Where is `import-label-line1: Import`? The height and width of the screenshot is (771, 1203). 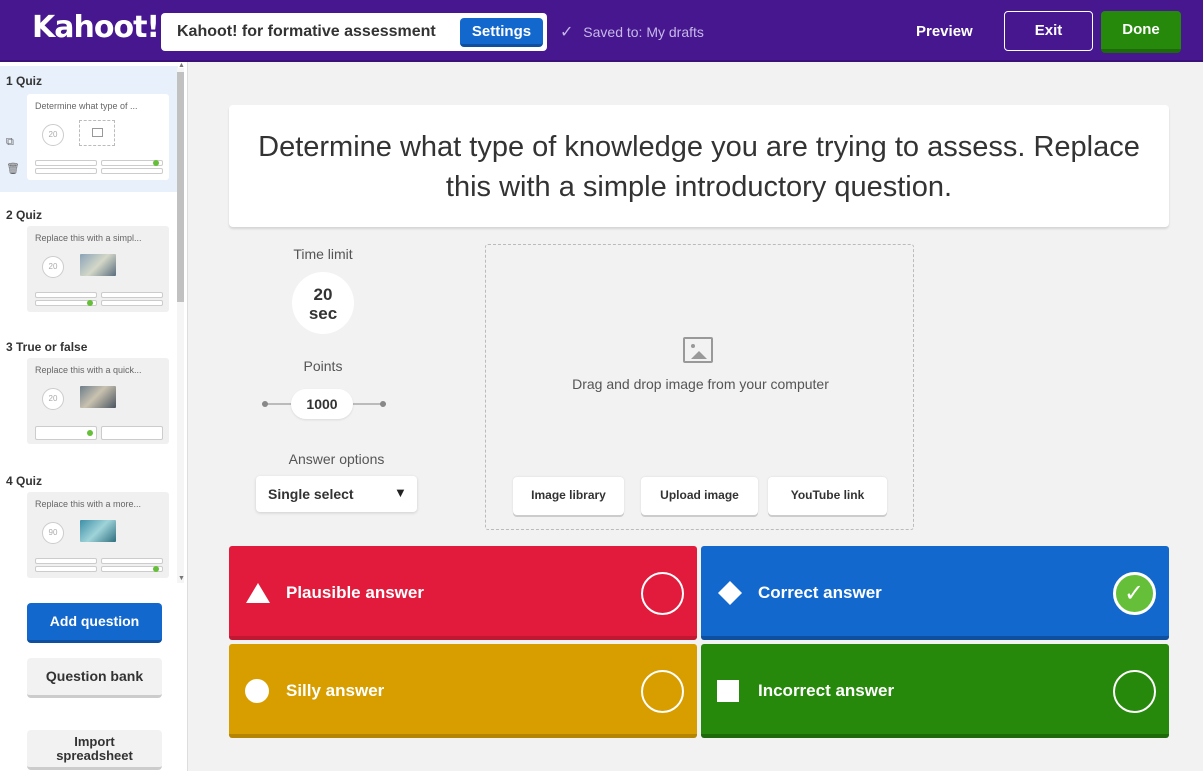 import-label-line1: Import is located at coordinates (94, 741).